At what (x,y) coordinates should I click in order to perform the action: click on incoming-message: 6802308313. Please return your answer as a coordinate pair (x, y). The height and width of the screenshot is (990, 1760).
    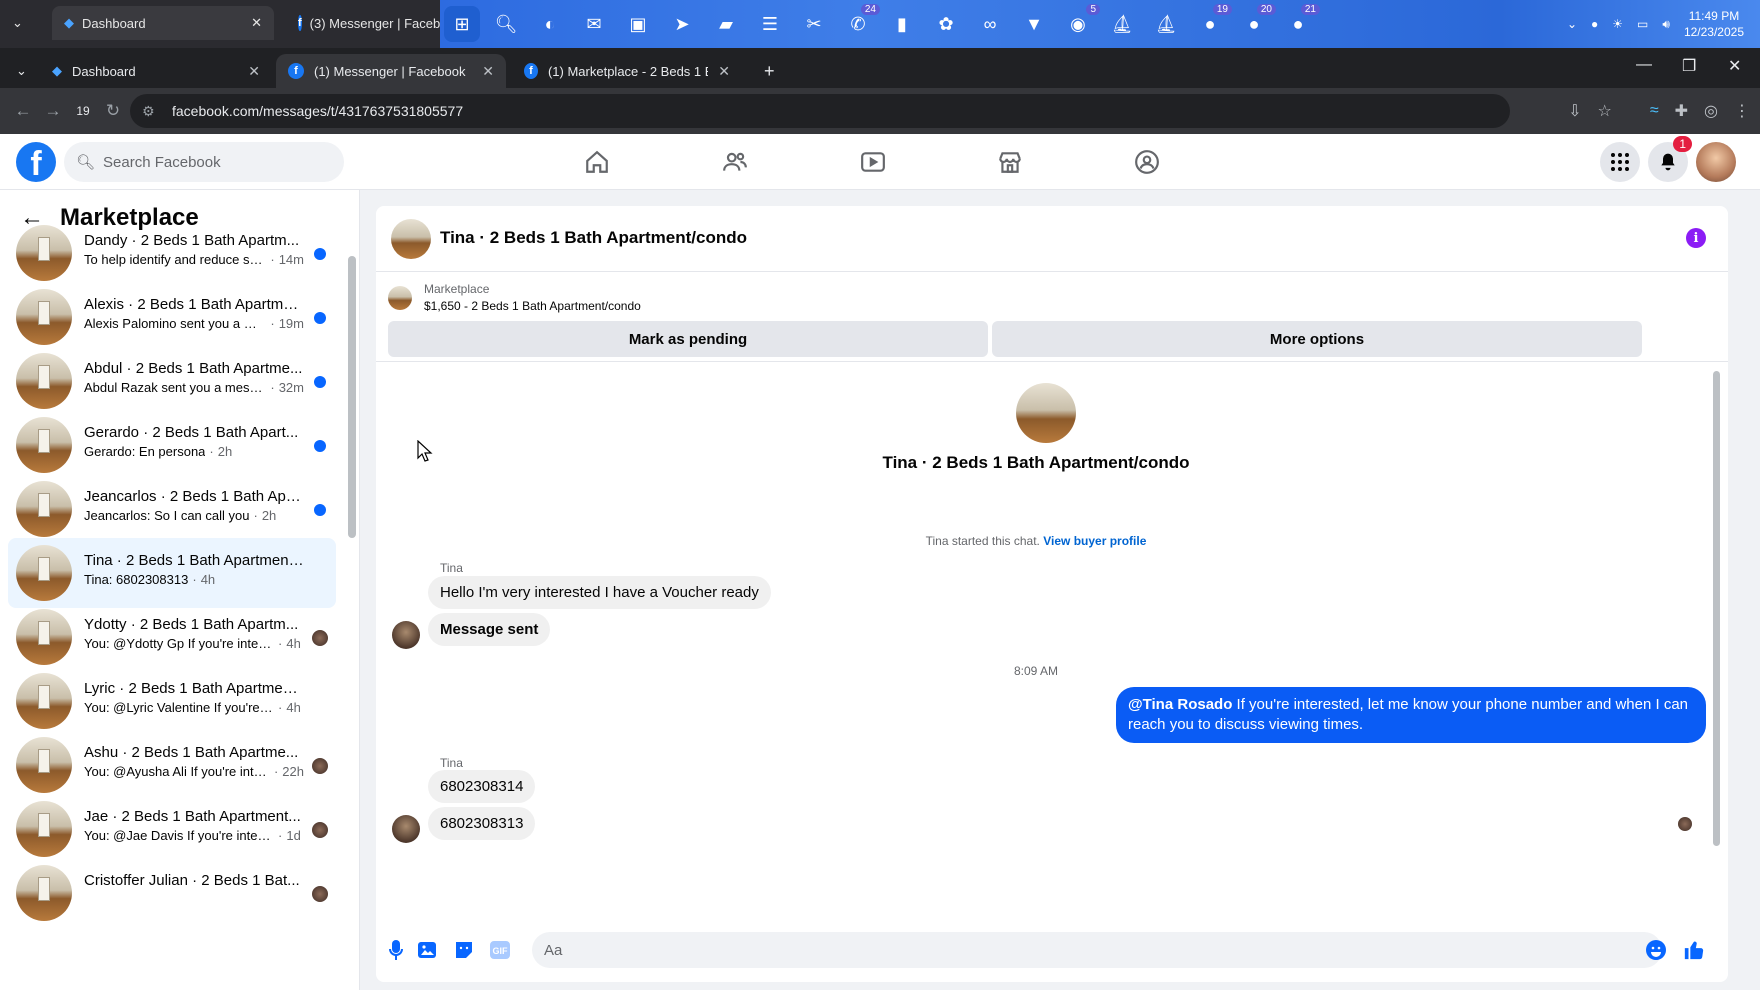
    Looking at the image, I should click on (482, 823).